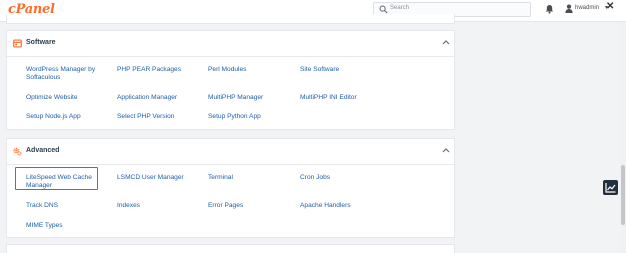  Describe the element at coordinates (587, 8) in the screenshot. I see `username-label: hwadmin` at that location.